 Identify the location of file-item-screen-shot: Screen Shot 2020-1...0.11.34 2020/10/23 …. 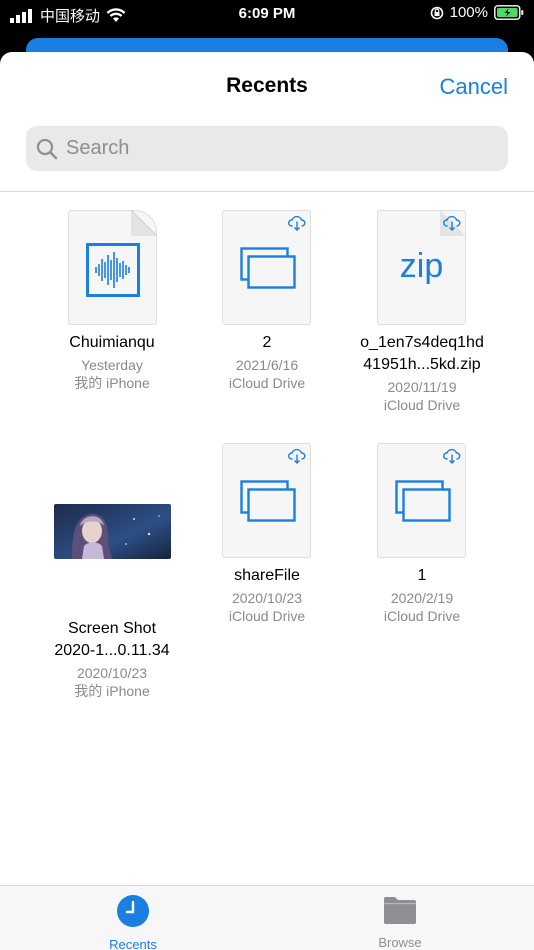
(112, 570).